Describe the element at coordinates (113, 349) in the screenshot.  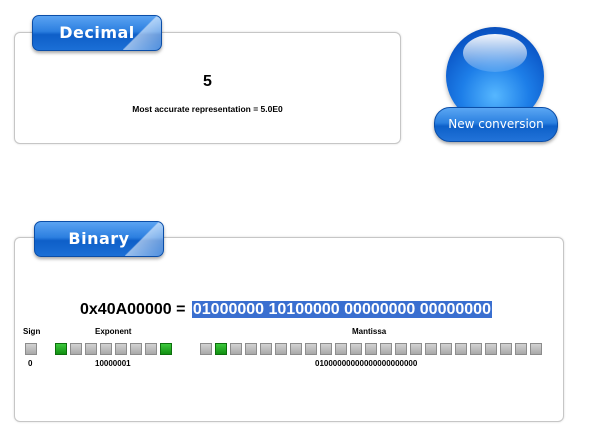
I see `exponent-bit-row` at that location.